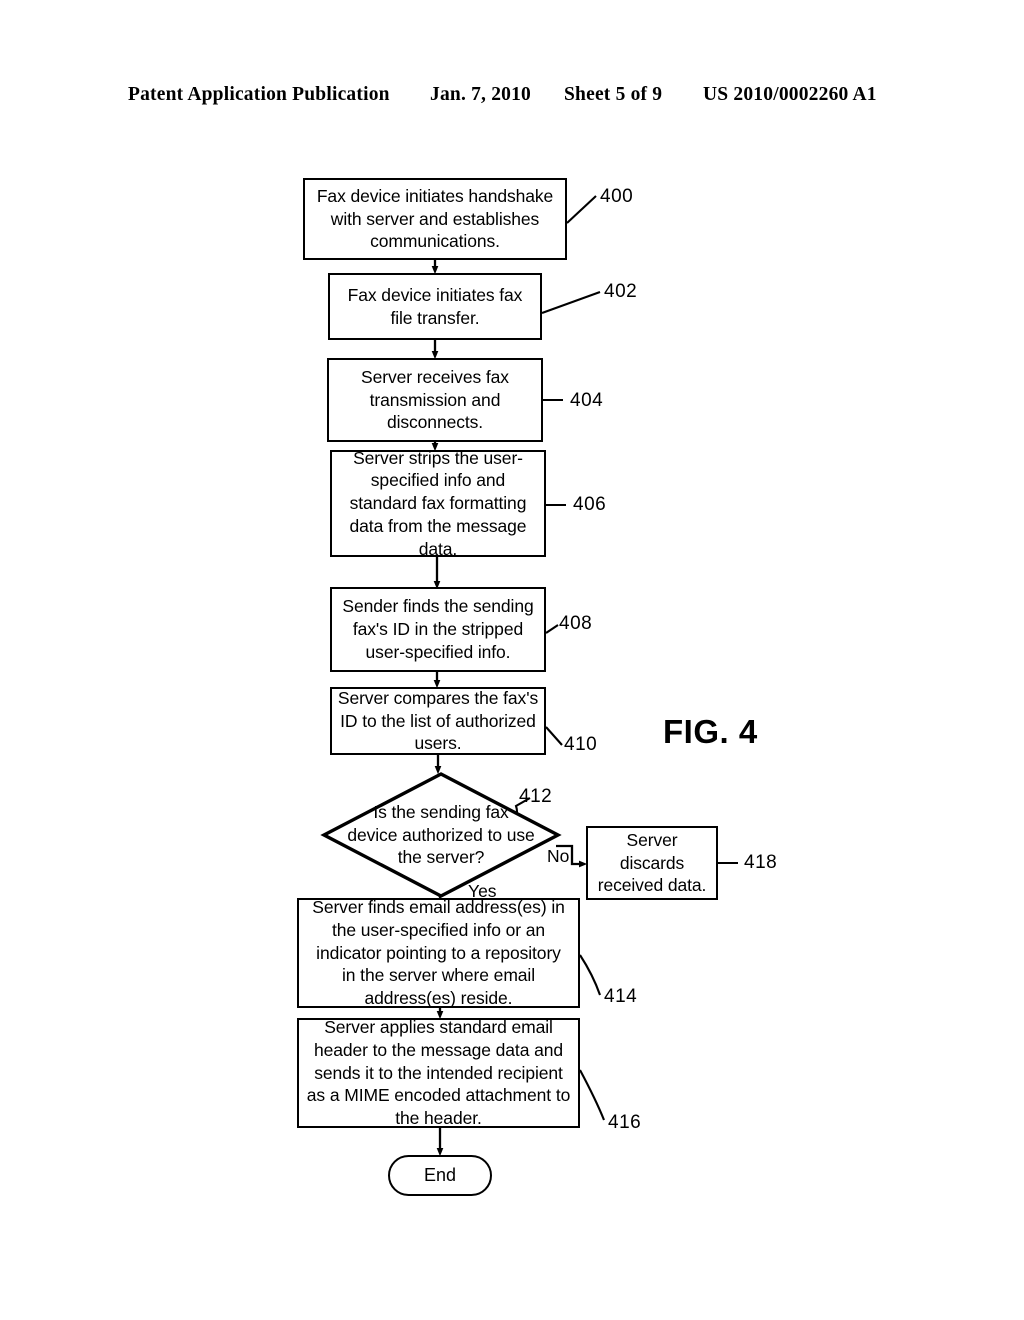  Describe the element at coordinates (710, 731) in the screenshot. I see `figure-caption: FIG. 4` at that location.